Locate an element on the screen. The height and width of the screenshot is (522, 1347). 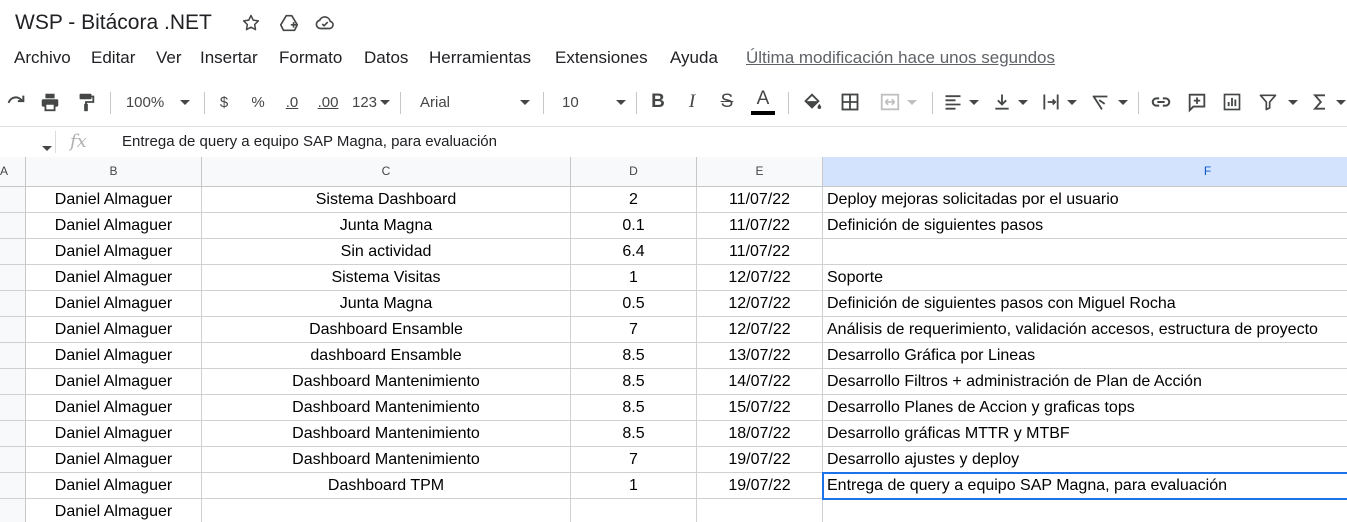
last-edit-link: Última modificación hace unos segundos is located at coordinates (900, 58).